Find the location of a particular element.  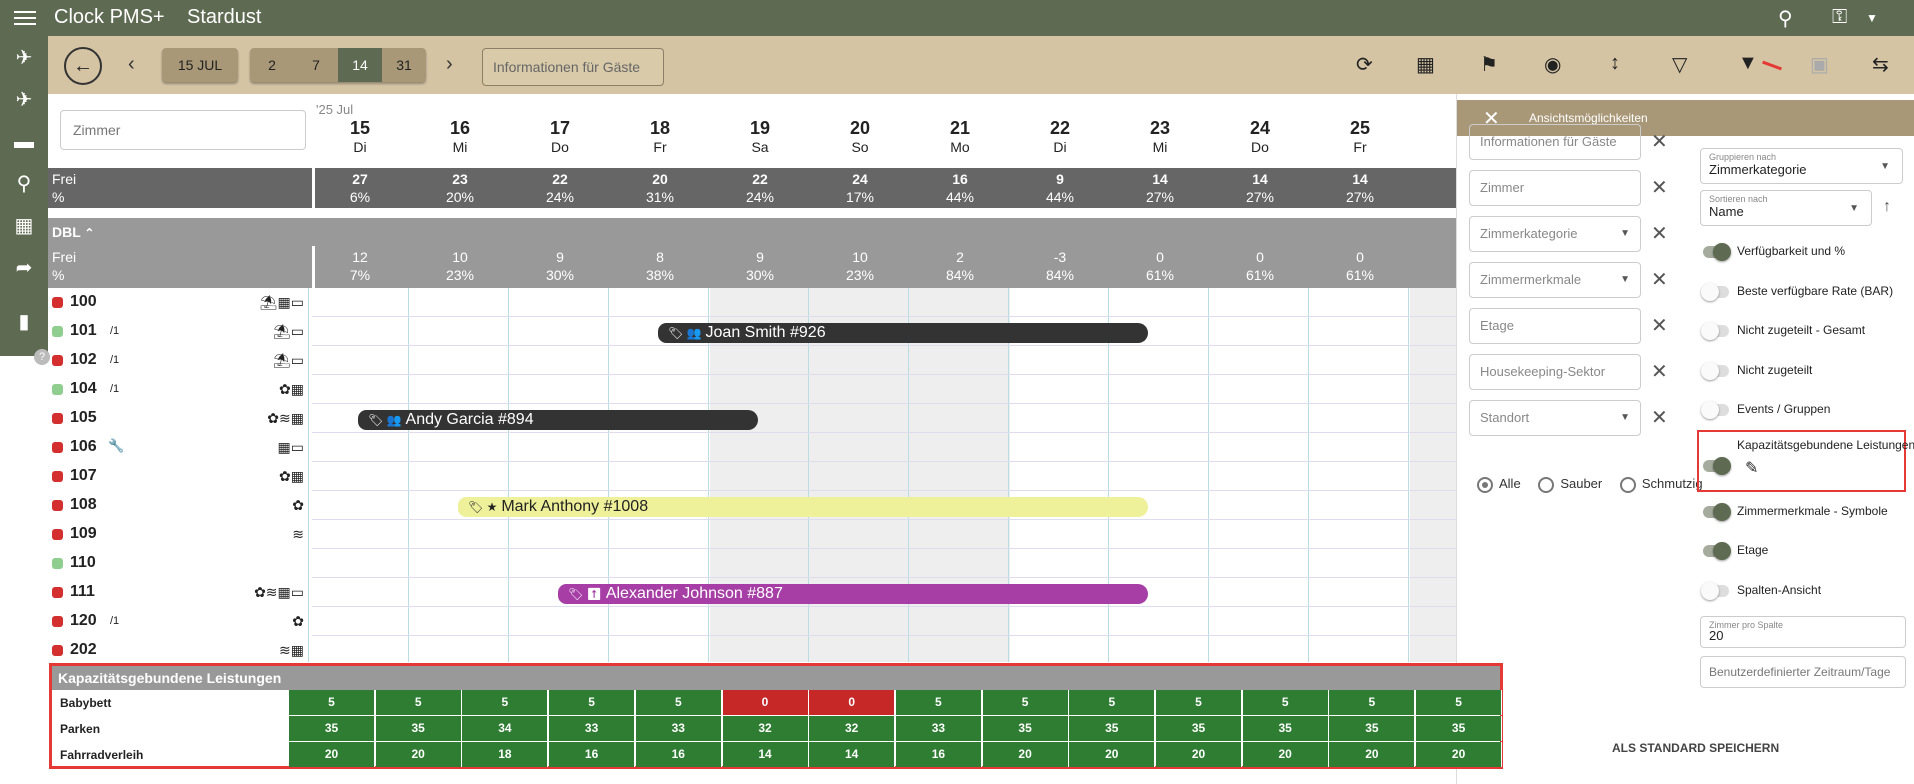

key-icon: ⚿ is located at coordinates (1839, 17).